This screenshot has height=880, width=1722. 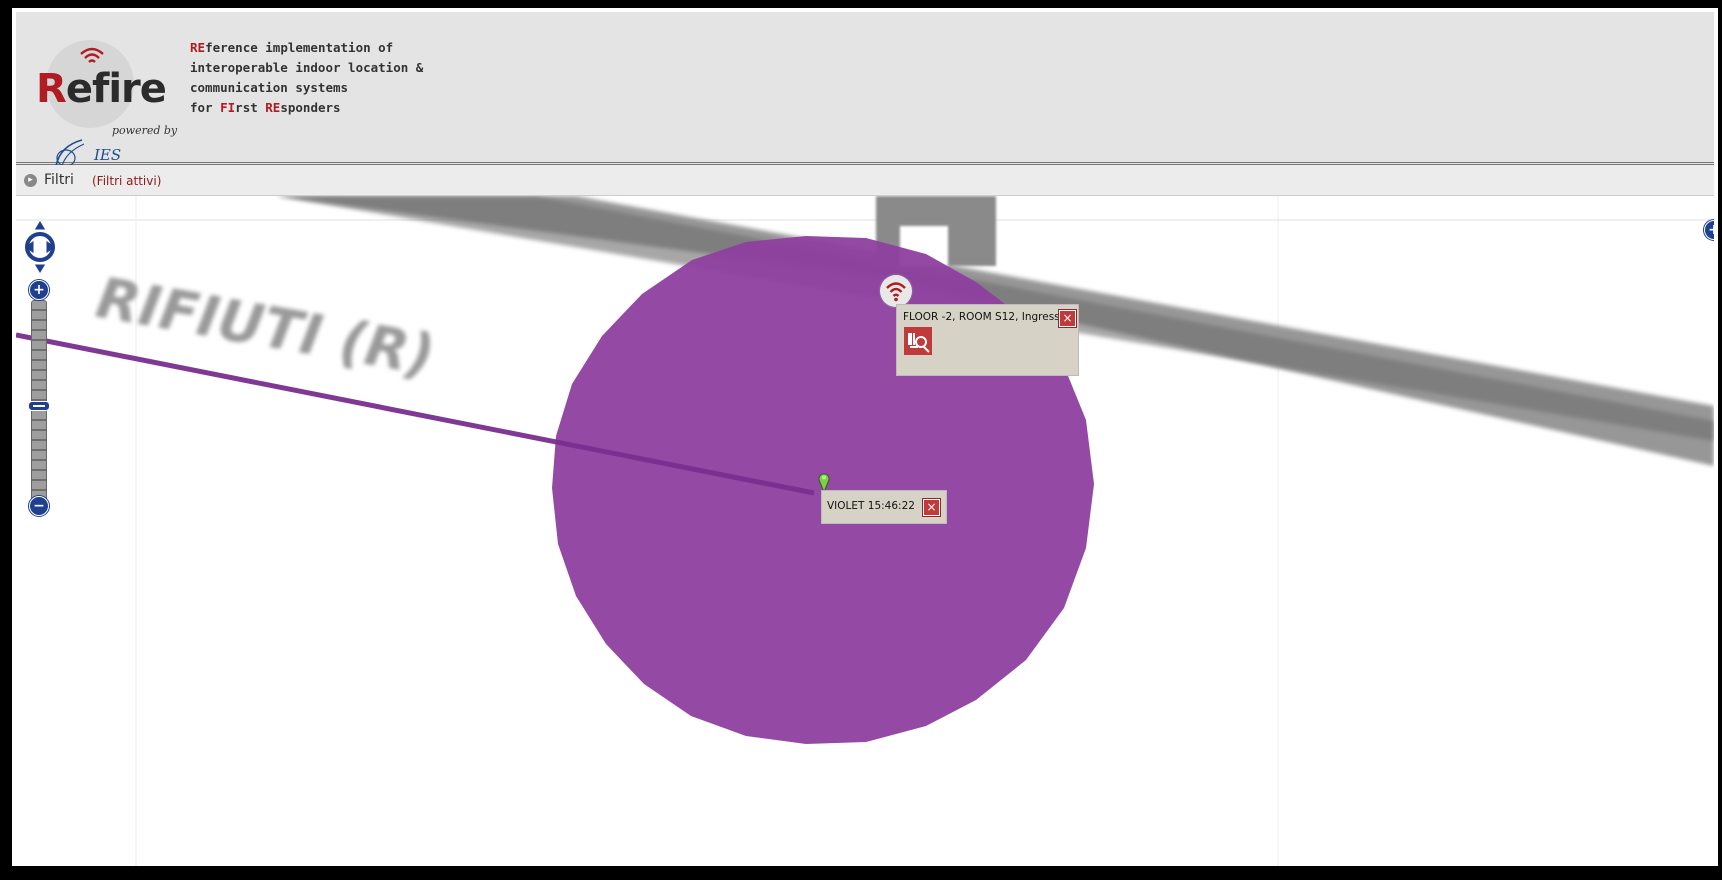 What do you see at coordinates (985, 317) in the screenshot?
I see `floor-popup-title: FLOOR -2, ROOM S12, Ingresso` at bounding box center [985, 317].